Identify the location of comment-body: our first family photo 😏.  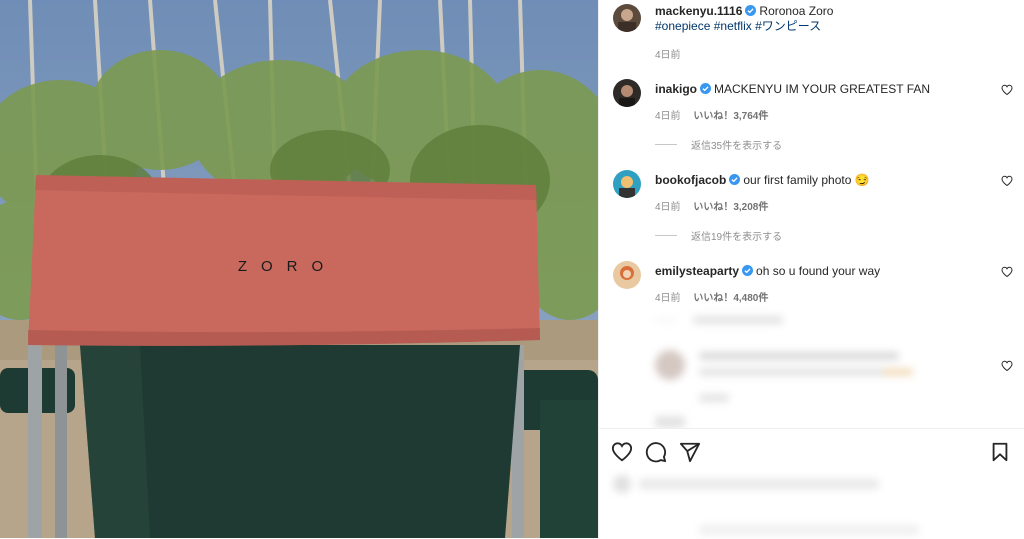
(806, 180).